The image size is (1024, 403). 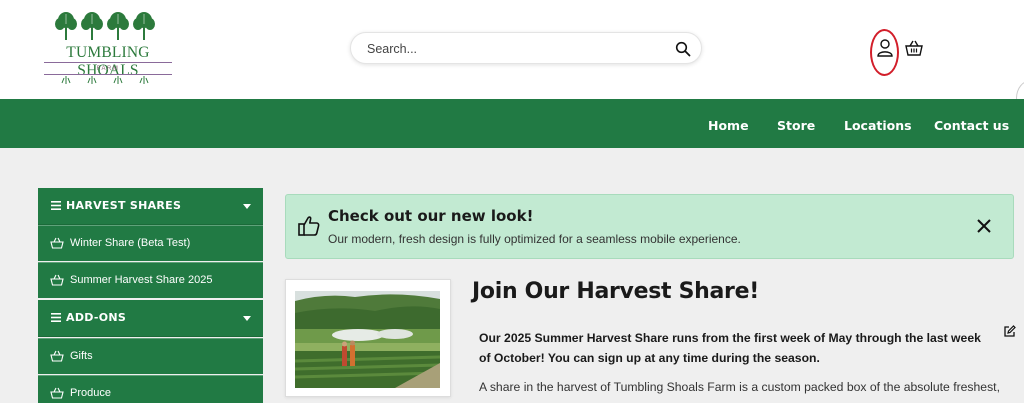 What do you see at coordinates (984, 226) in the screenshot?
I see `close-icon` at bounding box center [984, 226].